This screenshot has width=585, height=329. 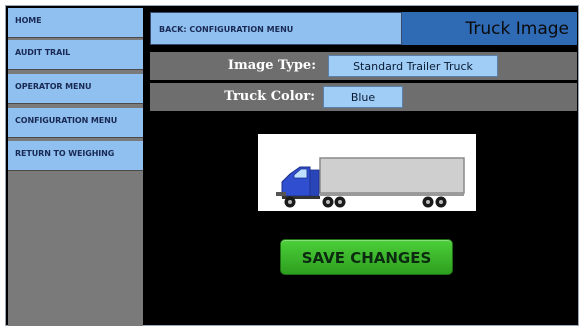 What do you see at coordinates (370, 182) in the screenshot?
I see `truck-icon` at bounding box center [370, 182].